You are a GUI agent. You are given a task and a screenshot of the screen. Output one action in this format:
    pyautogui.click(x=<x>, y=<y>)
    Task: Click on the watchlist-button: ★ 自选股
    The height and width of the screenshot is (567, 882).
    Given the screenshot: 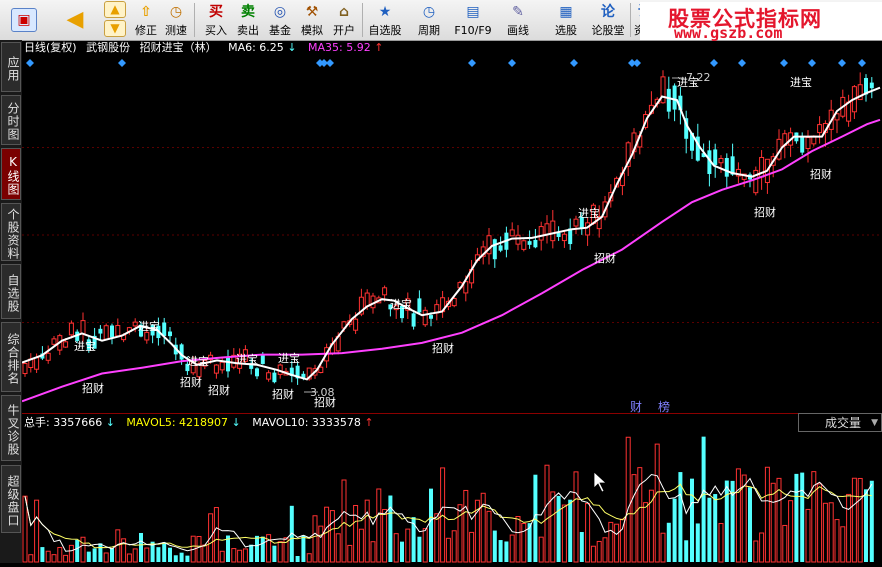 What is the action you would take?
    pyautogui.click(x=385, y=20)
    